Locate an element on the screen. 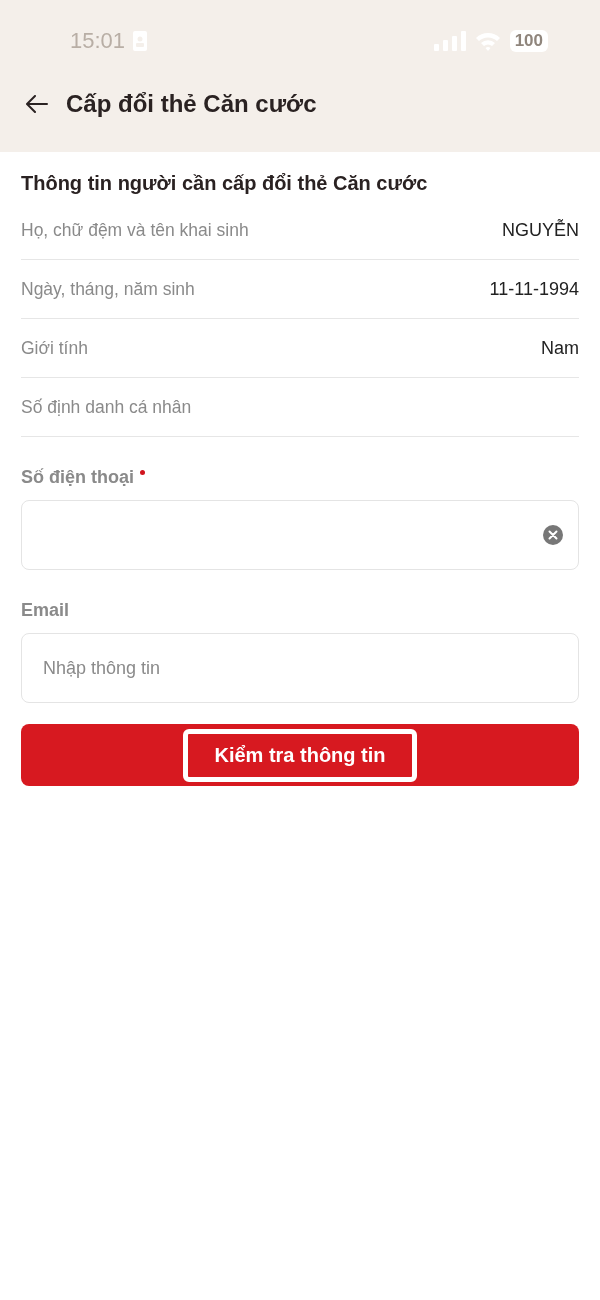  input-field is located at coordinates (300, 535).